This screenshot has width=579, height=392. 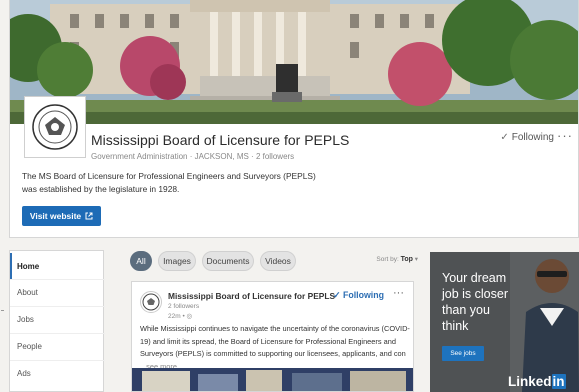 What do you see at coordinates (416, 259) in the screenshot?
I see `chevron-down-icon: ▾` at bounding box center [416, 259].